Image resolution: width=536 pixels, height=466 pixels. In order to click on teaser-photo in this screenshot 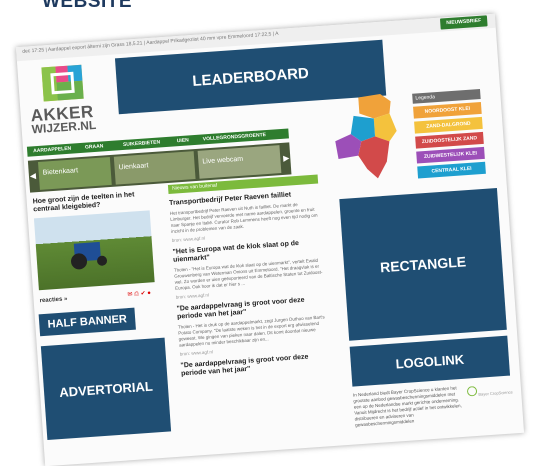, I will do `click(94, 250)`.